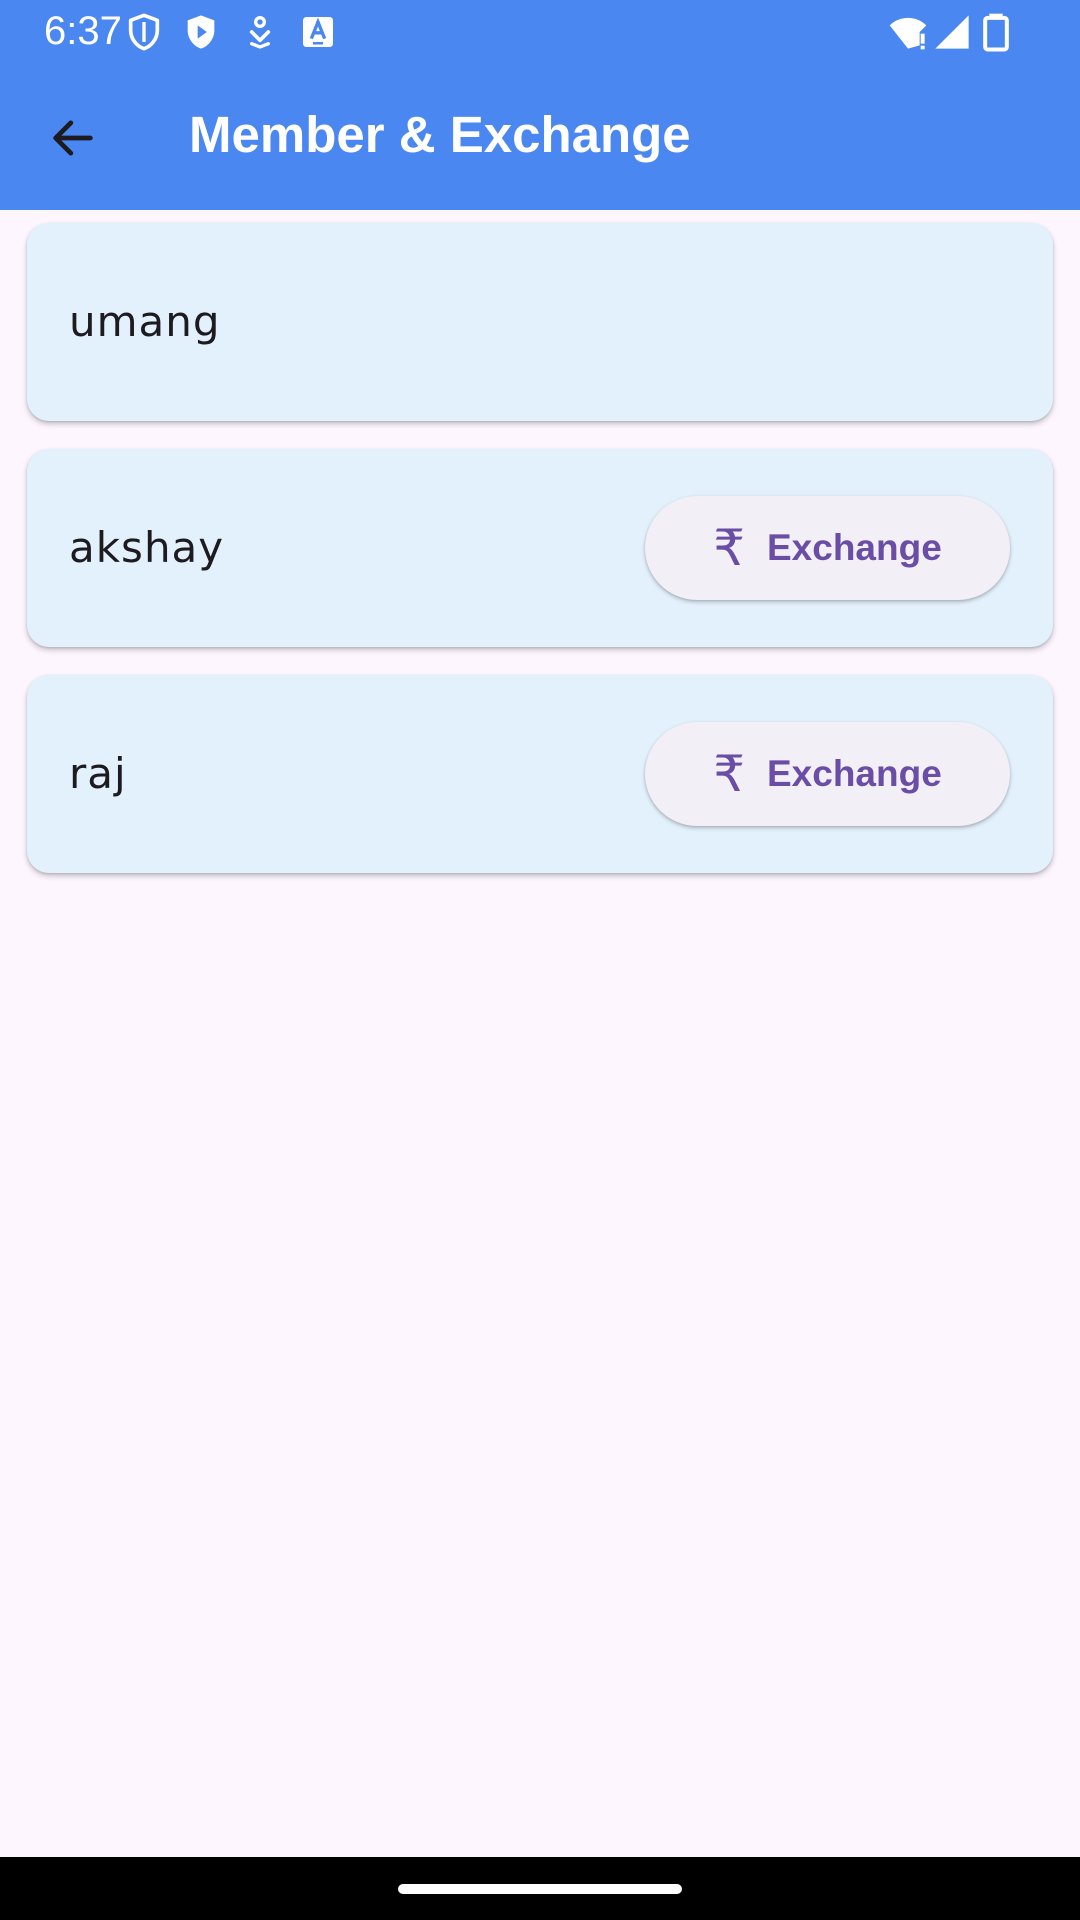 Image resolution: width=1080 pixels, height=1920 pixels. What do you see at coordinates (98, 773) in the screenshot?
I see `member-name: raj` at bounding box center [98, 773].